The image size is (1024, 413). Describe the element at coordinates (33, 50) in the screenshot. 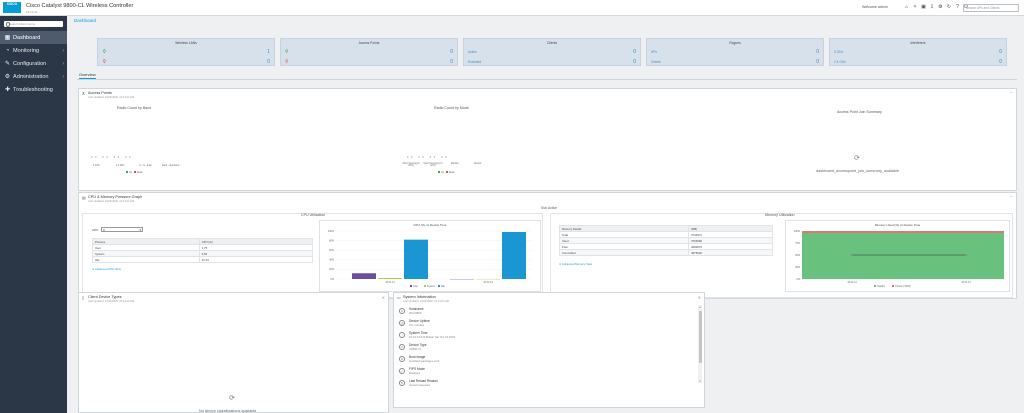

I see `sidebar-item-monitoring: ◔ Monitoring ›` at that location.